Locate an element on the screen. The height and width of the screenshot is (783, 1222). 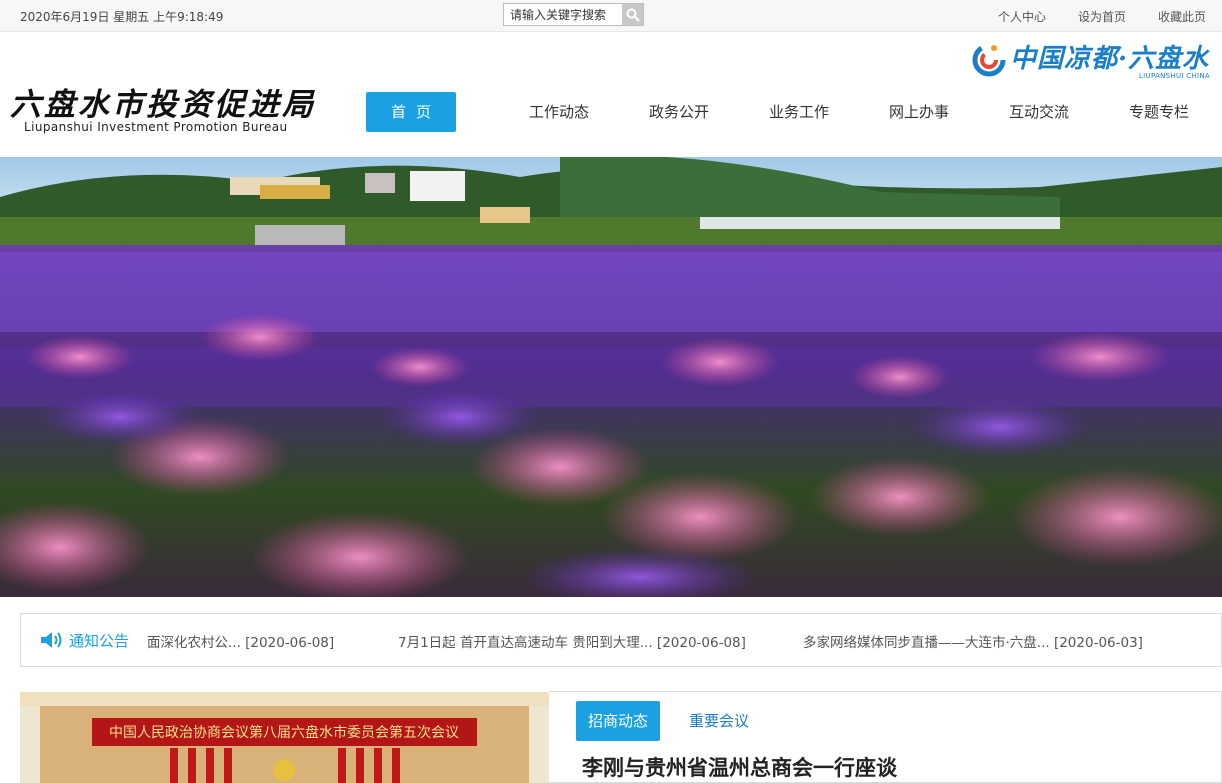
search-button is located at coordinates (632, 14).